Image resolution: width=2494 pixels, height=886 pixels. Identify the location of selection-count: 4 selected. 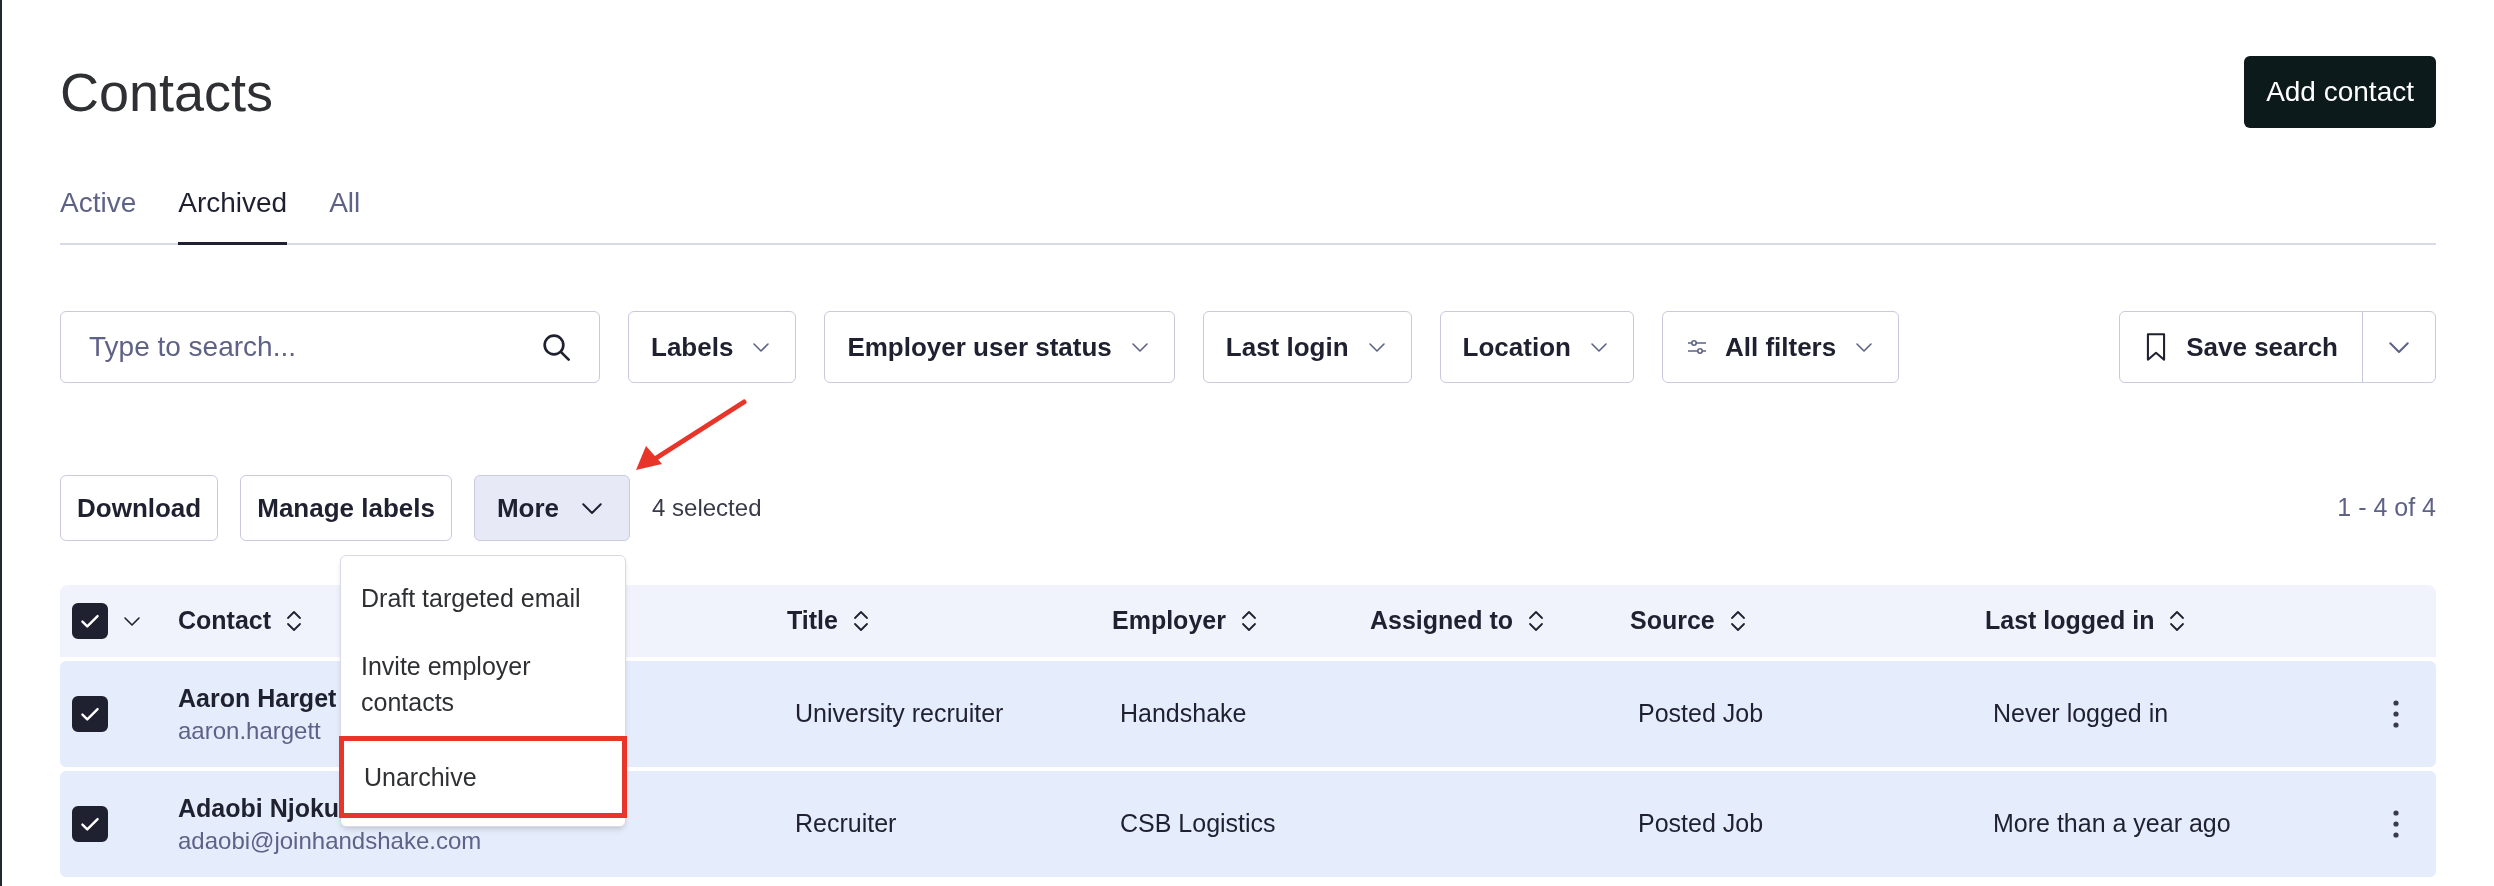
(707, 508).